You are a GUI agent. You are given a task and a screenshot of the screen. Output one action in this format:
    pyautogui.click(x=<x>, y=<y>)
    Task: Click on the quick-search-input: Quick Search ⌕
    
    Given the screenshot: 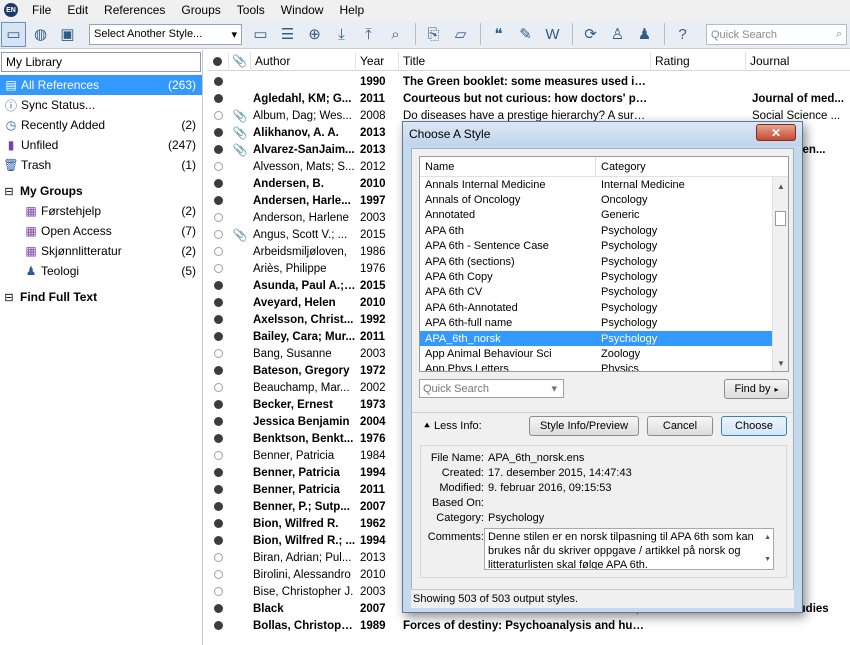 What is the action you would take?
    pyautogui.click(x=776, y=34)
    